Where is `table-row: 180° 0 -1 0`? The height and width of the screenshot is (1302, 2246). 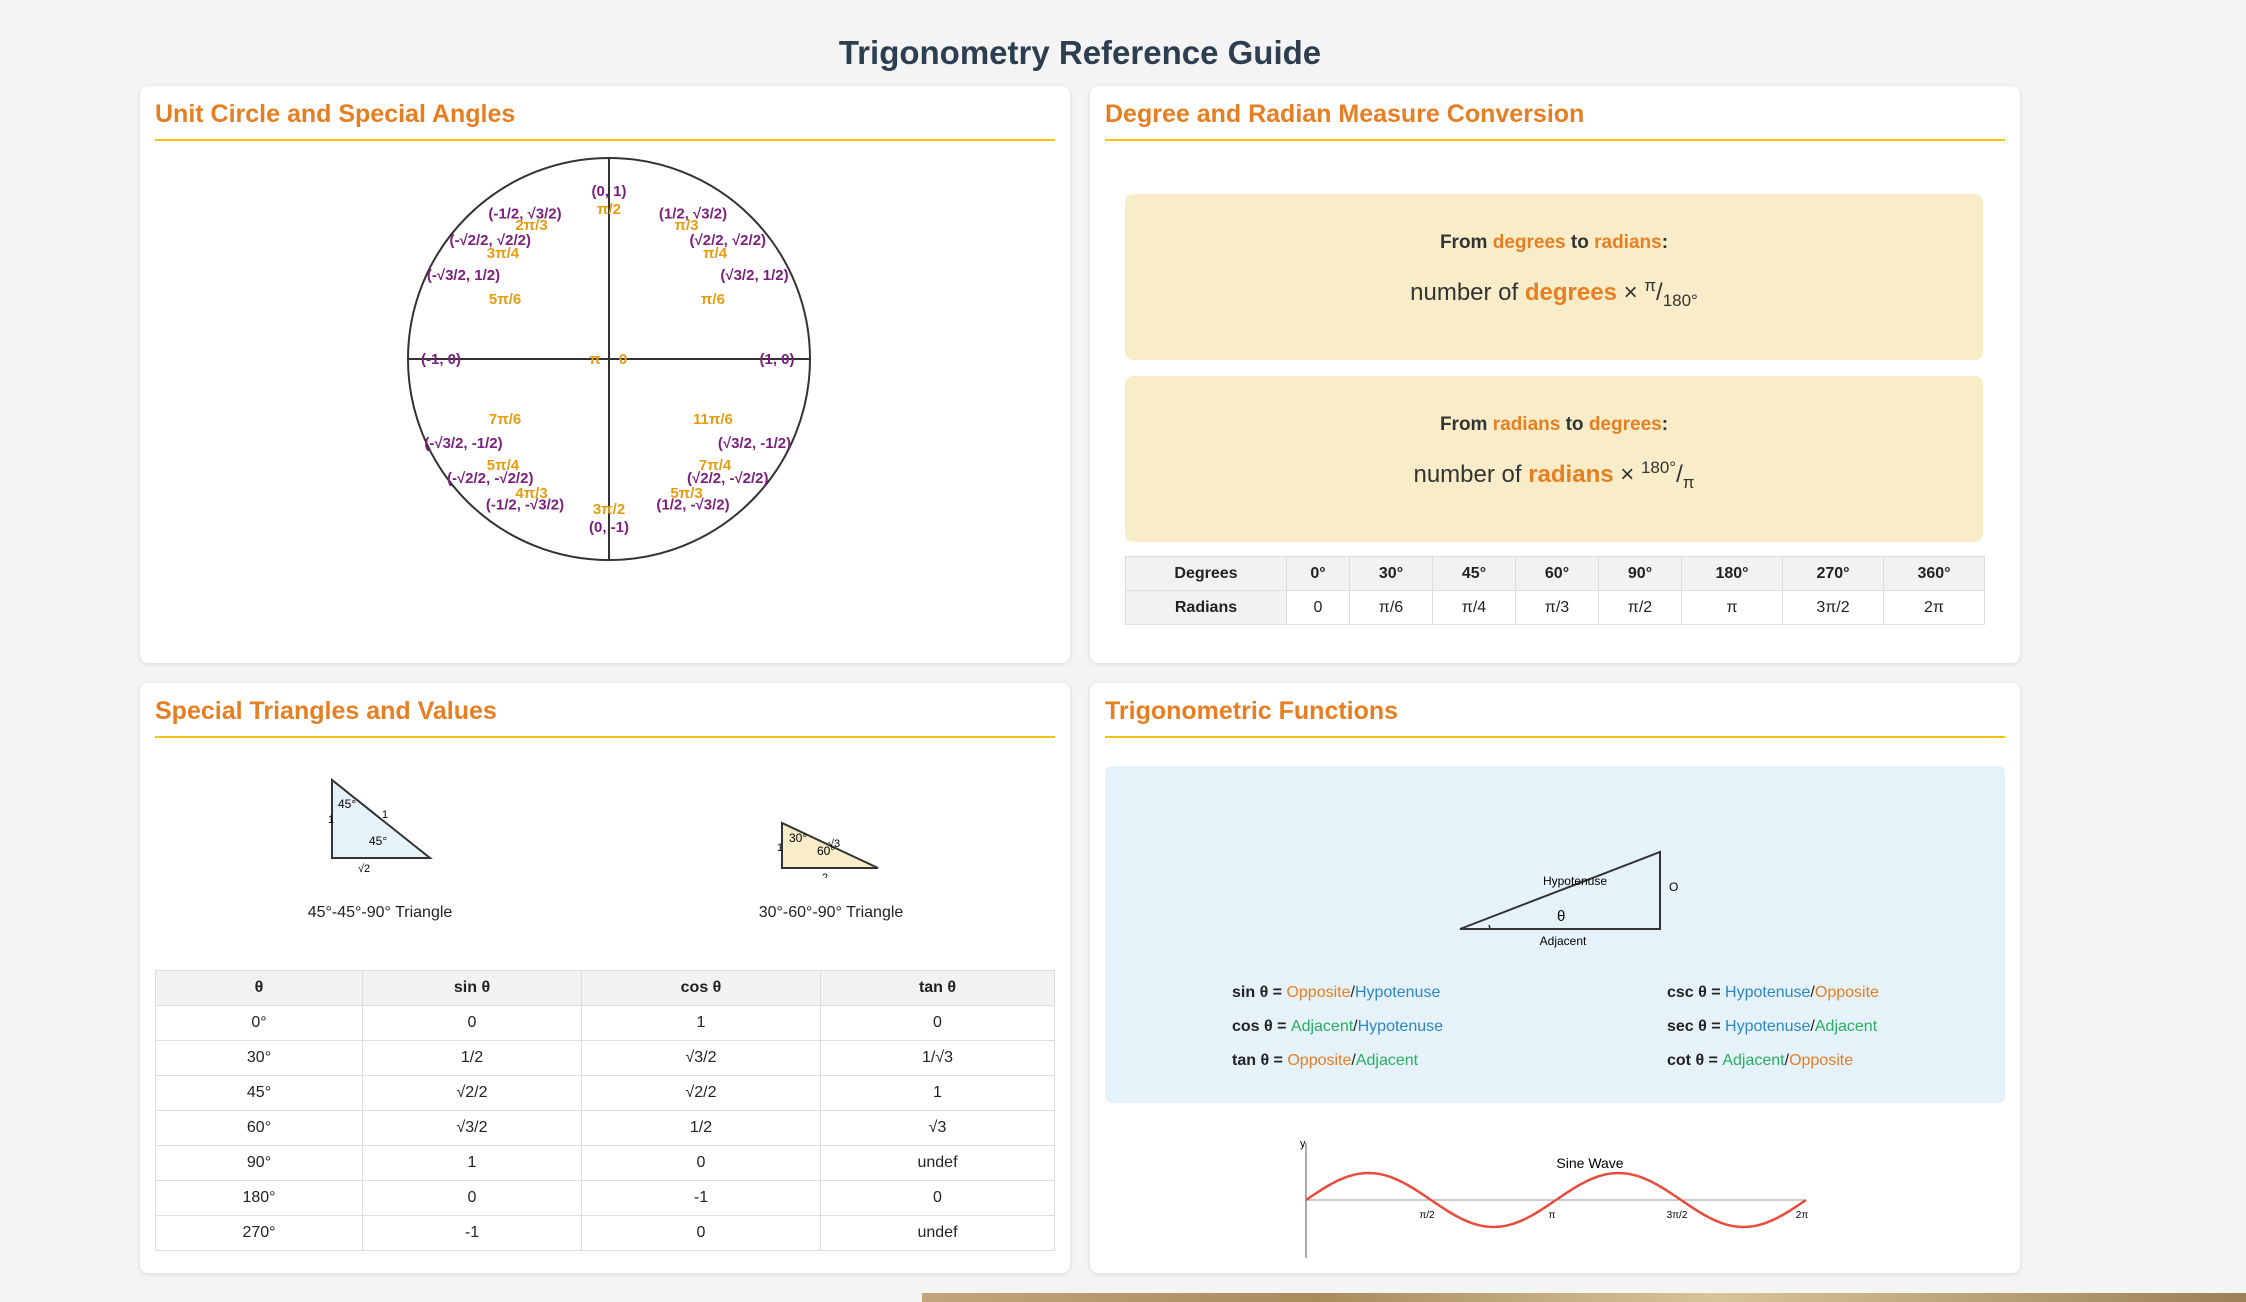 table-row: 180° 0 -1 0 is located at coordinates (605, 1198).